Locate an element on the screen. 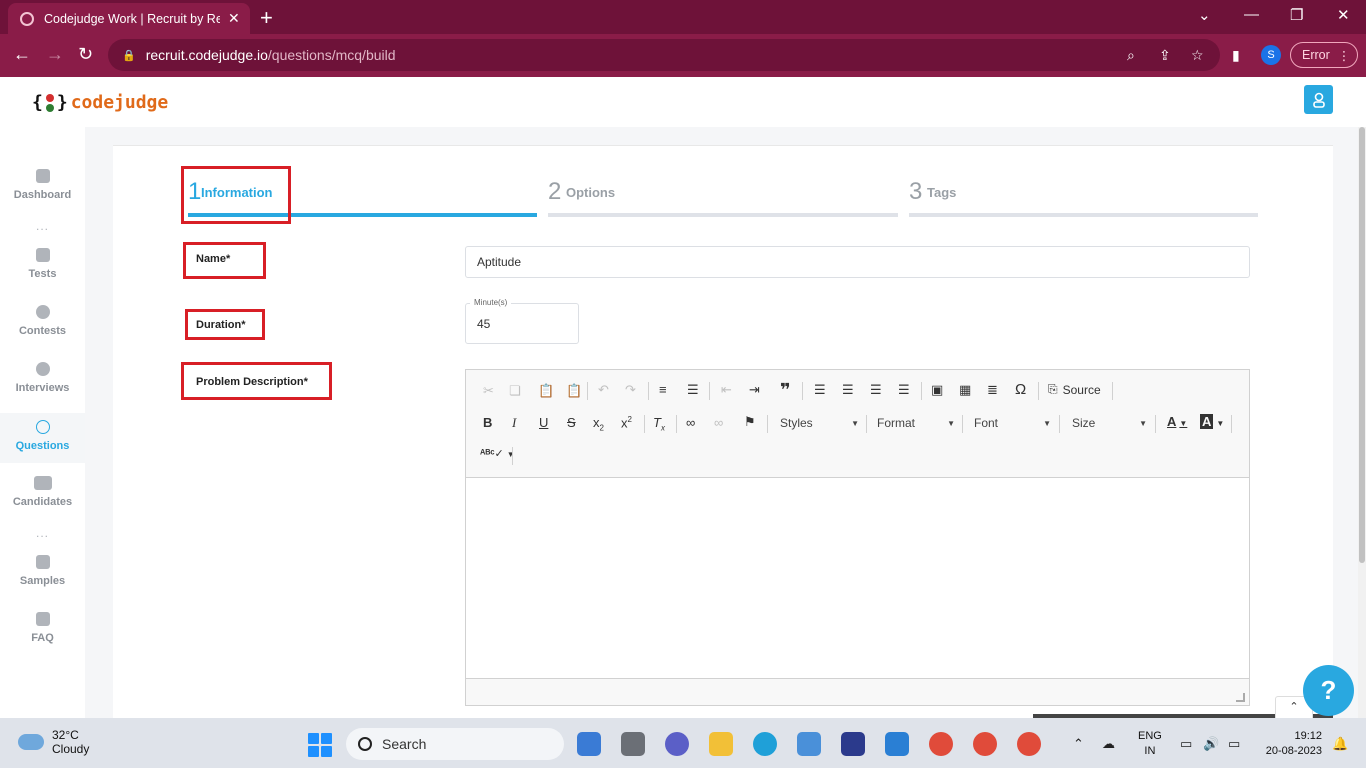 The width and height of the screenshot is (1366, 768). pencil-icon is located at coordinates (42, 255).